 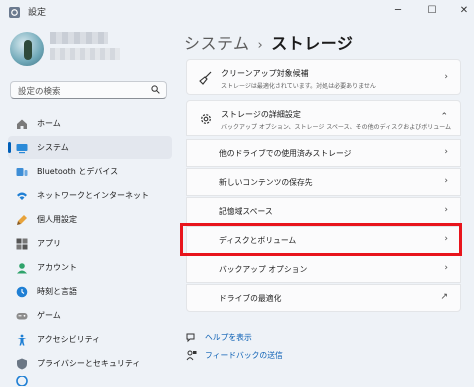 I want to click on accessibility-icon, so click(x=22, y=340).